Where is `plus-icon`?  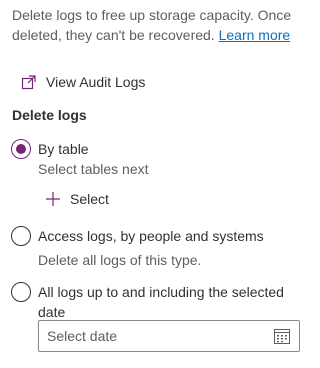
plus-icon is located at coordinates (53, 199).